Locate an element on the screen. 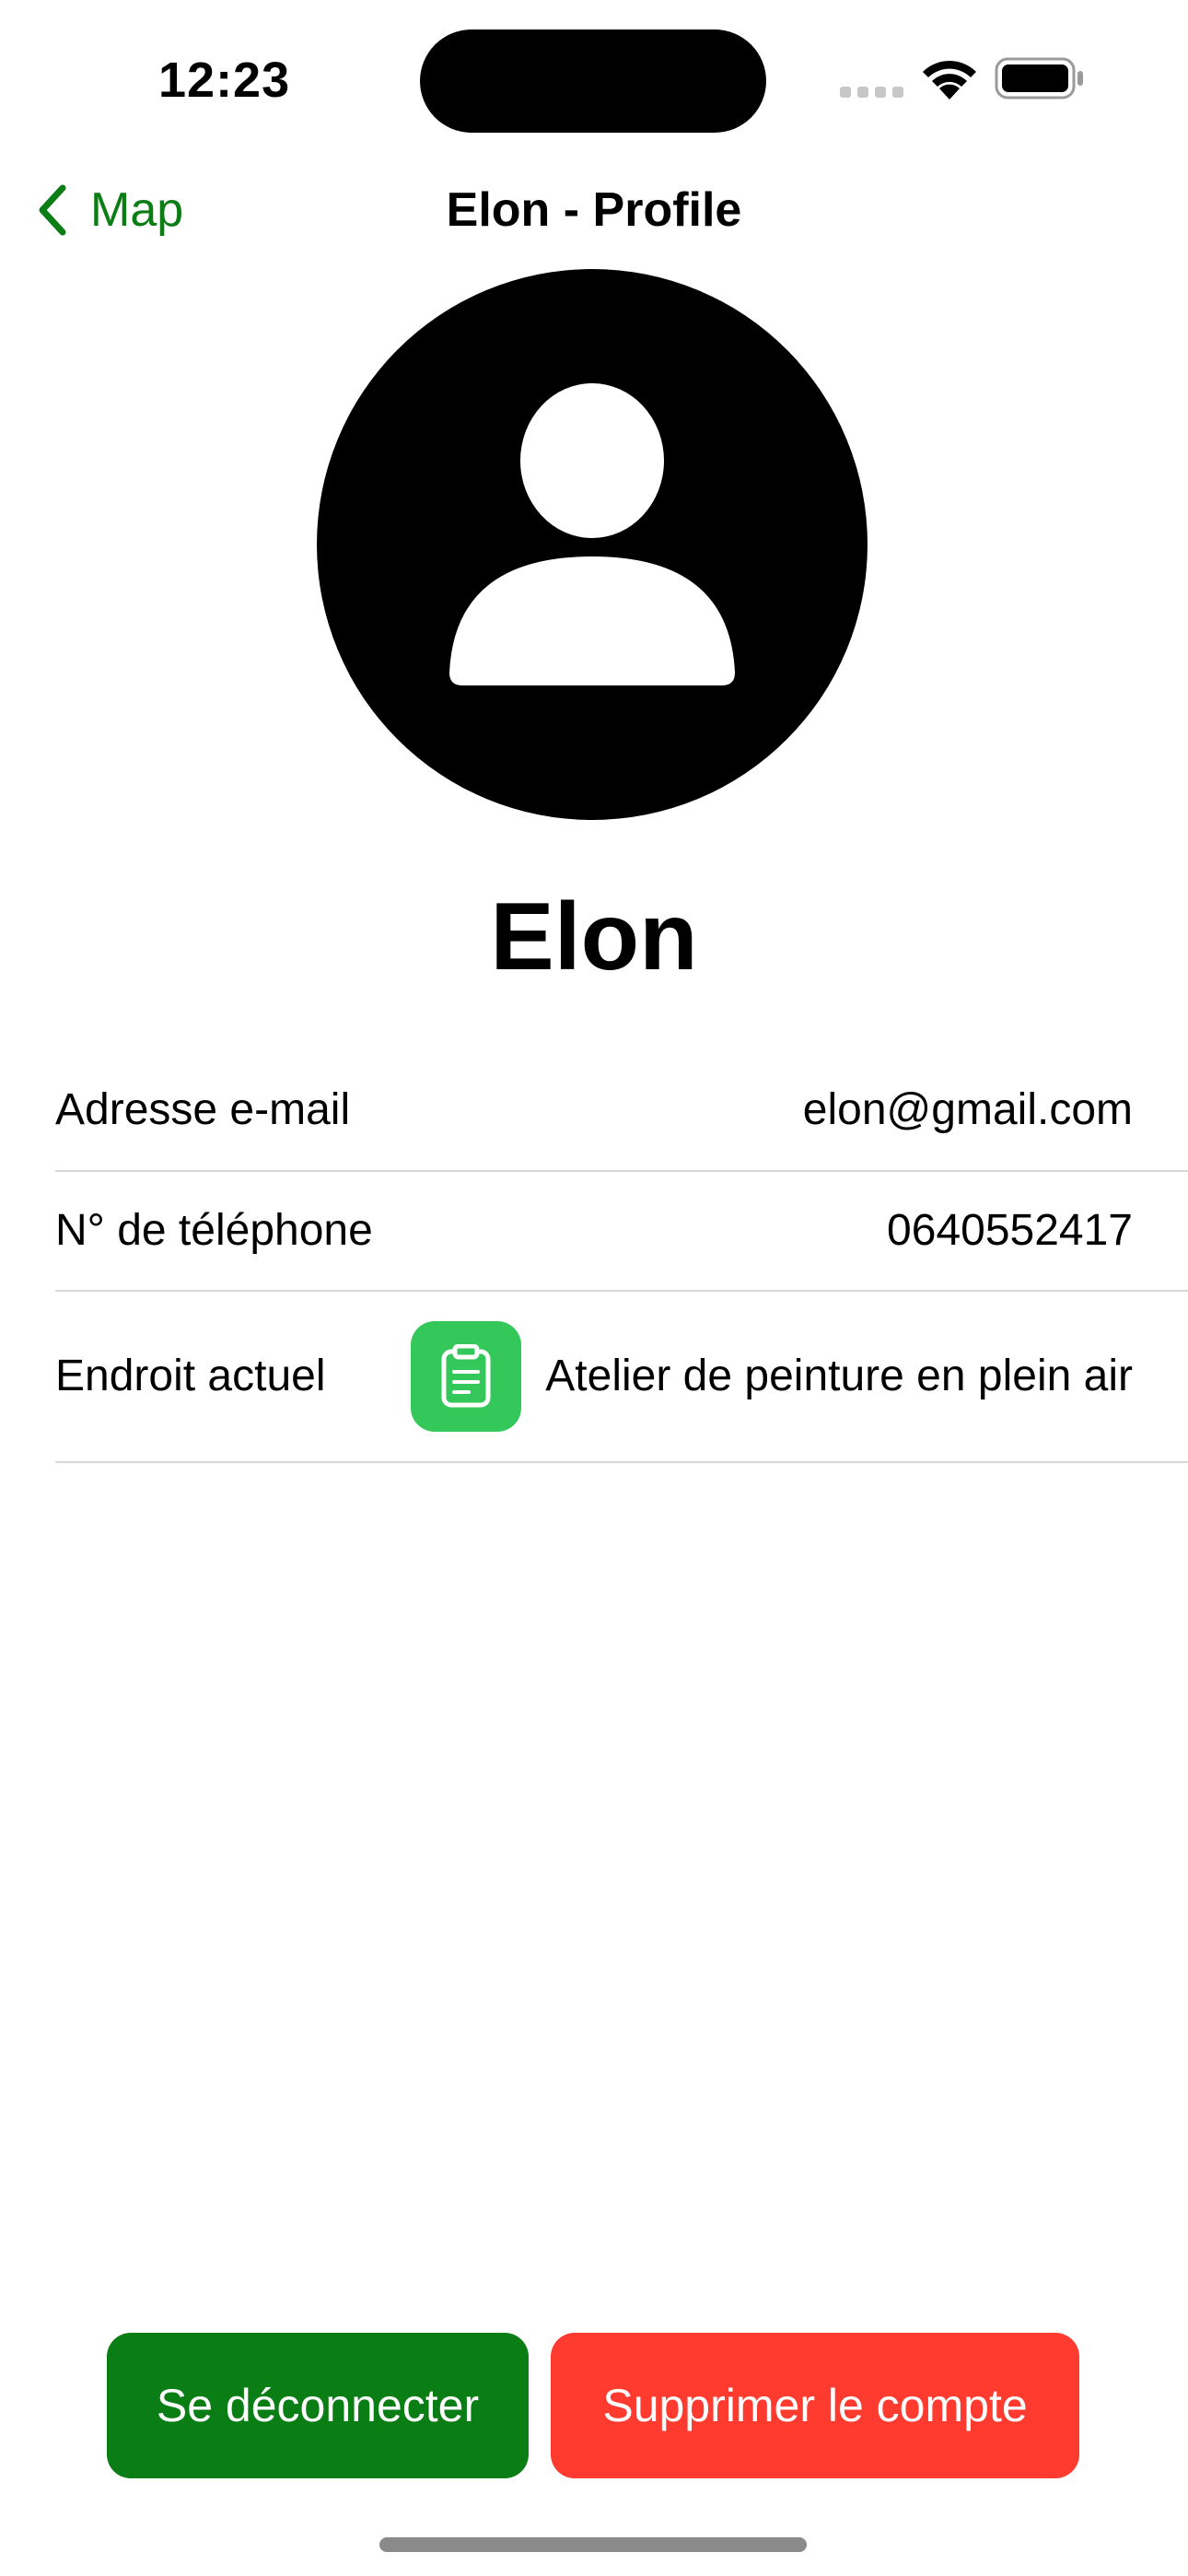 Image resolution: width=1188 pixels, height=2576 pixels. home-indicator is located at coordinates (593, 2544).